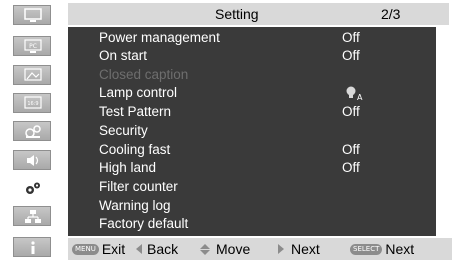 Image resolution: width=452 pixels, height=260 pixels. I want to click on svg-text: 16:9, so click(32, 104).